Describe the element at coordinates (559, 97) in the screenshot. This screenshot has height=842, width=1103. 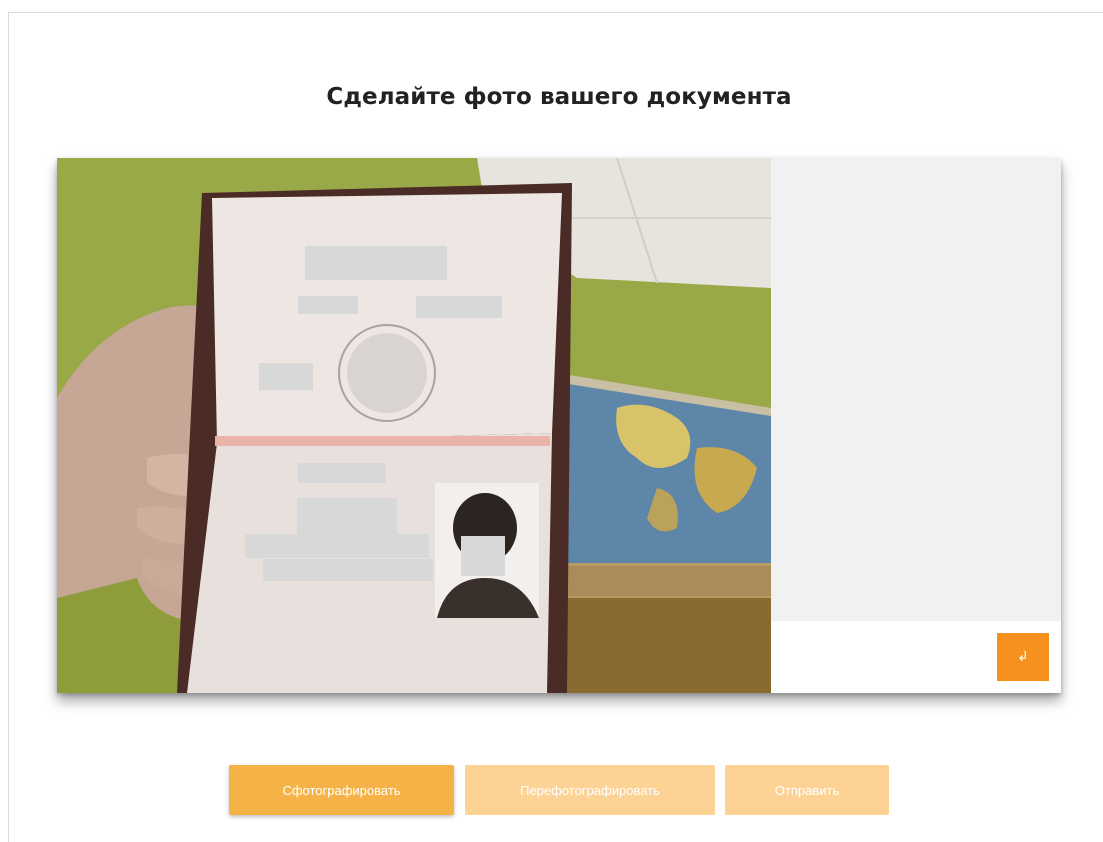
I see `page-title: Сделайте фото вашего документа` at that location.